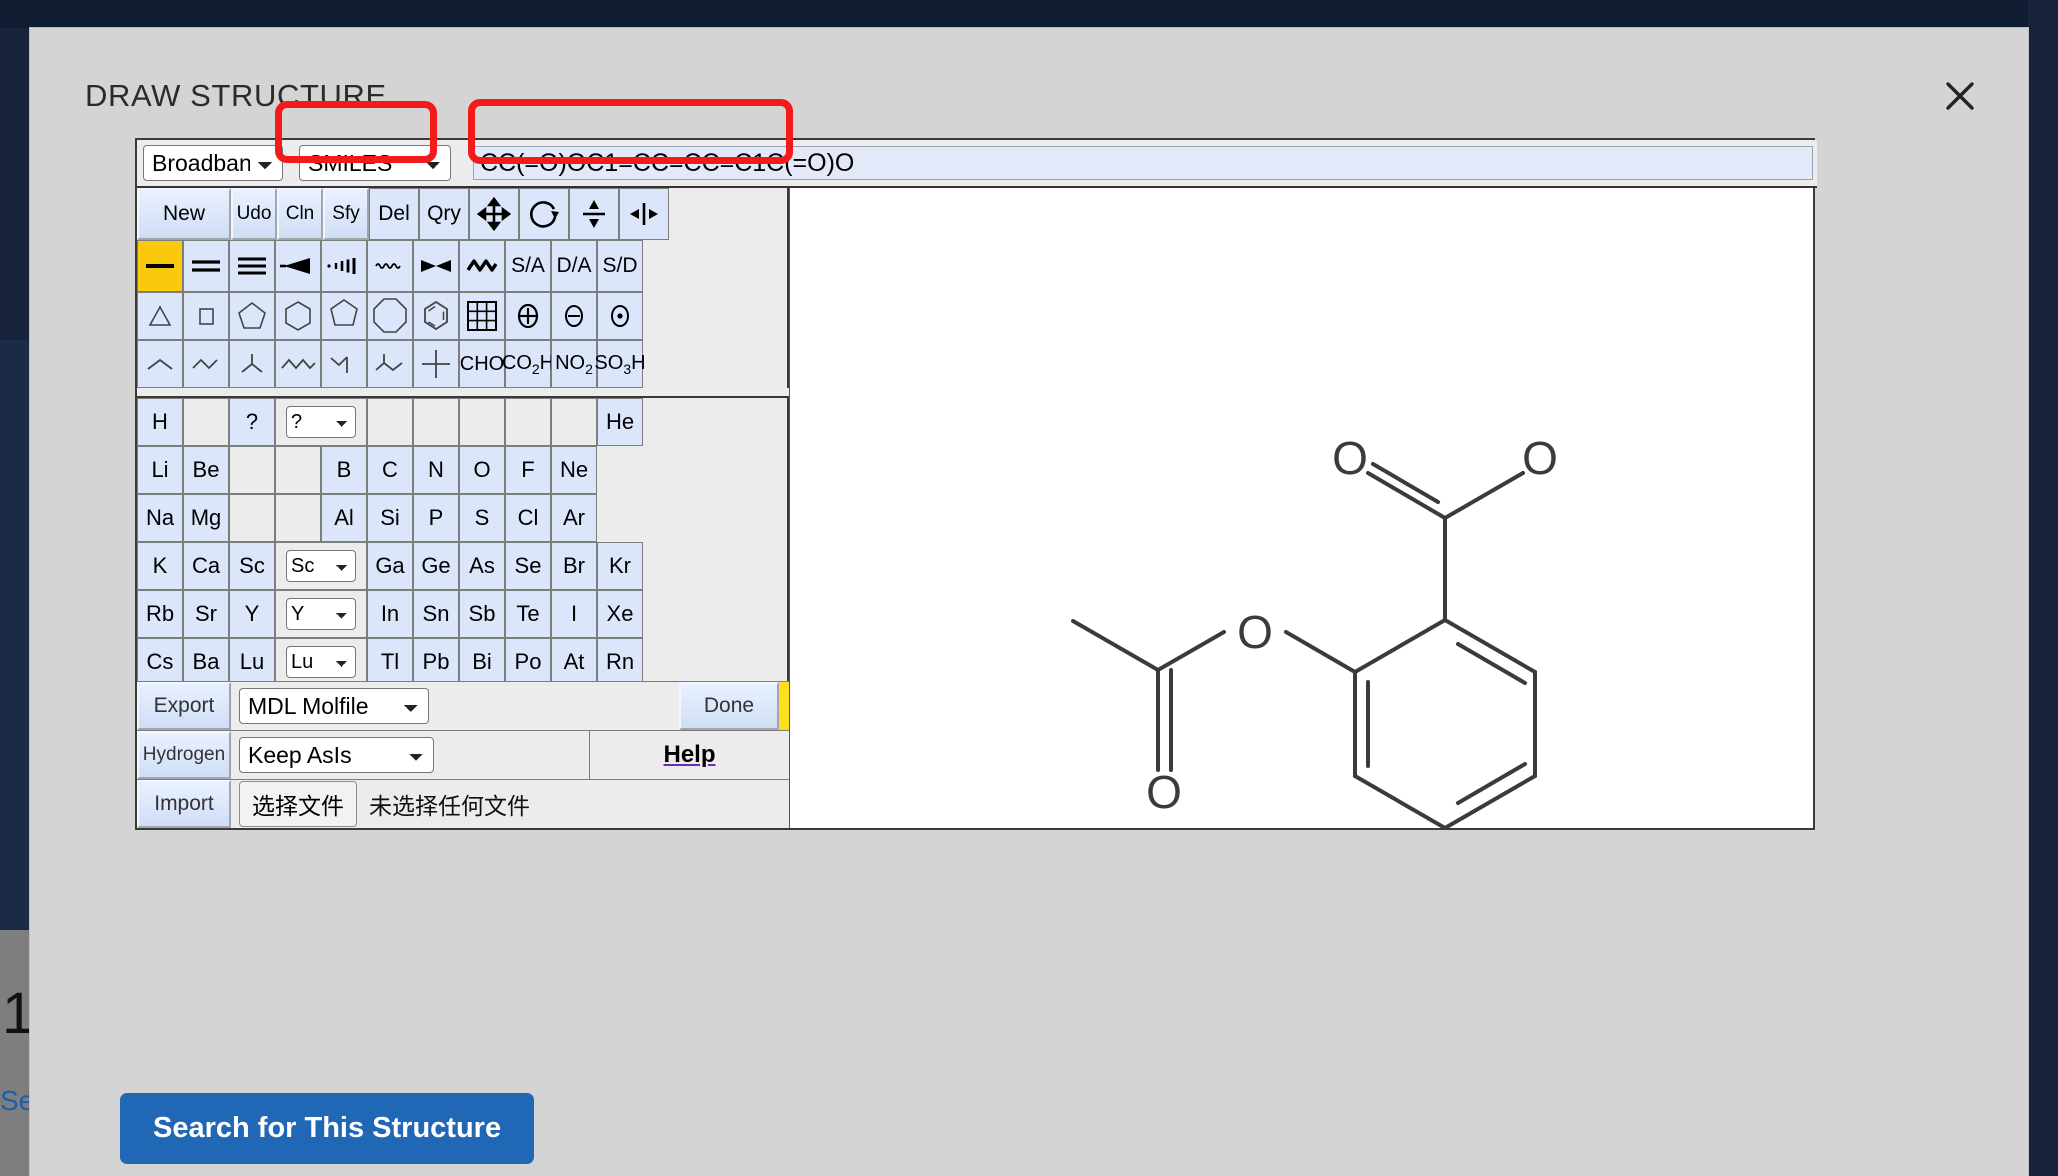  What do you see at coordinates (321, 662) in the screenshot?
I see `lu-variant-select: Lu` at bounding box center [321, 662].